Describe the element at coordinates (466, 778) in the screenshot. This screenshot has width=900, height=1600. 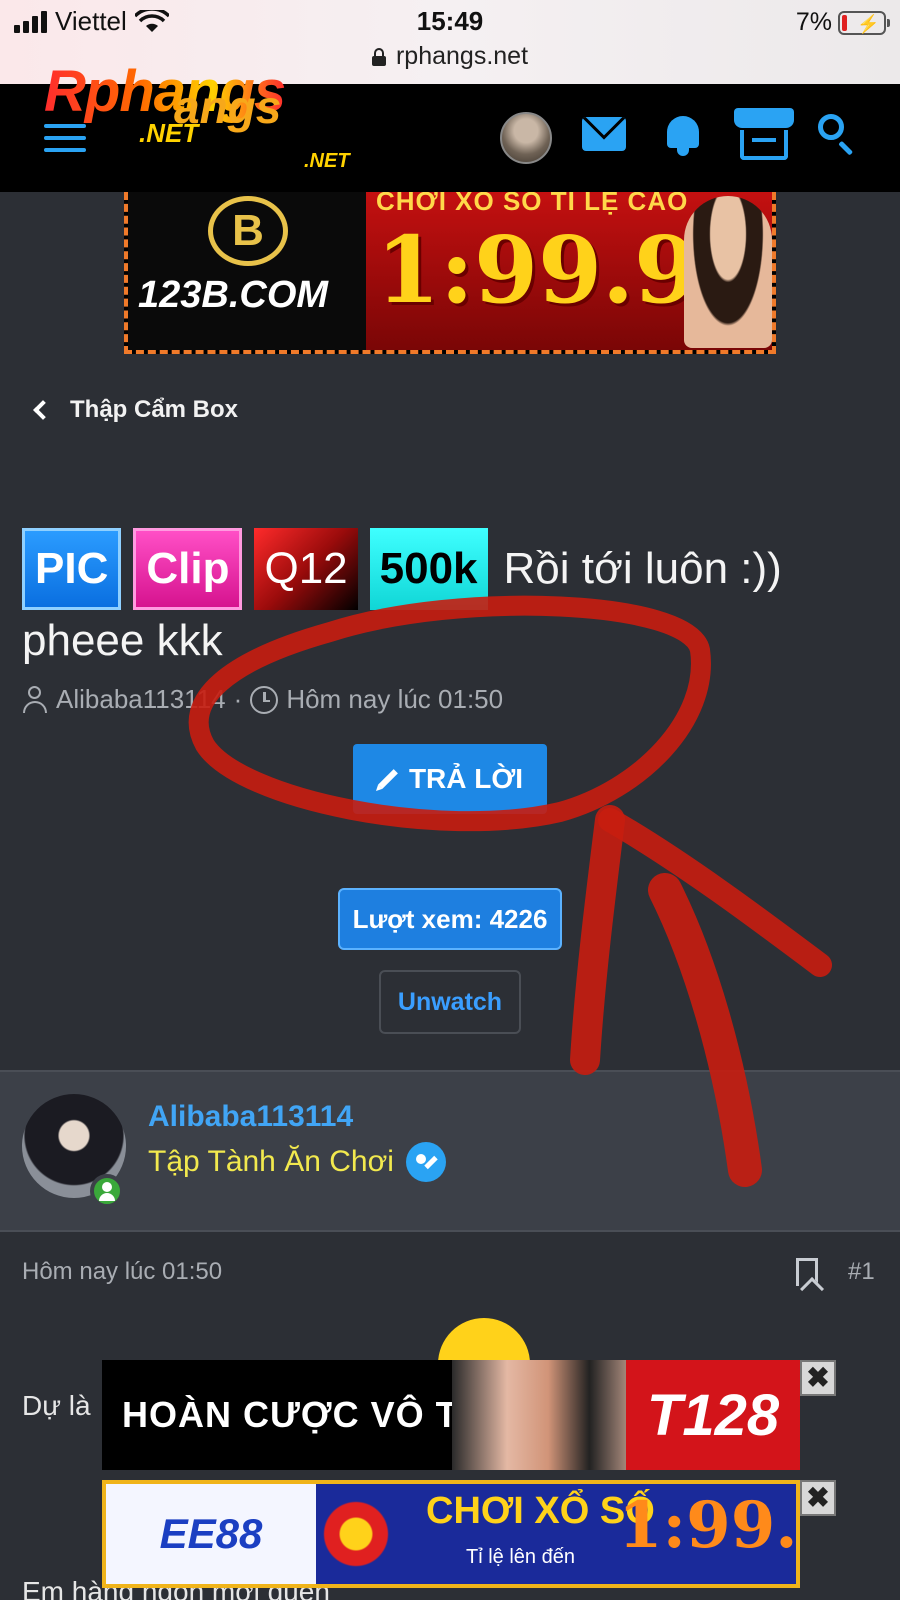
I see `reply-label: TRẢ LỜI` at that location.